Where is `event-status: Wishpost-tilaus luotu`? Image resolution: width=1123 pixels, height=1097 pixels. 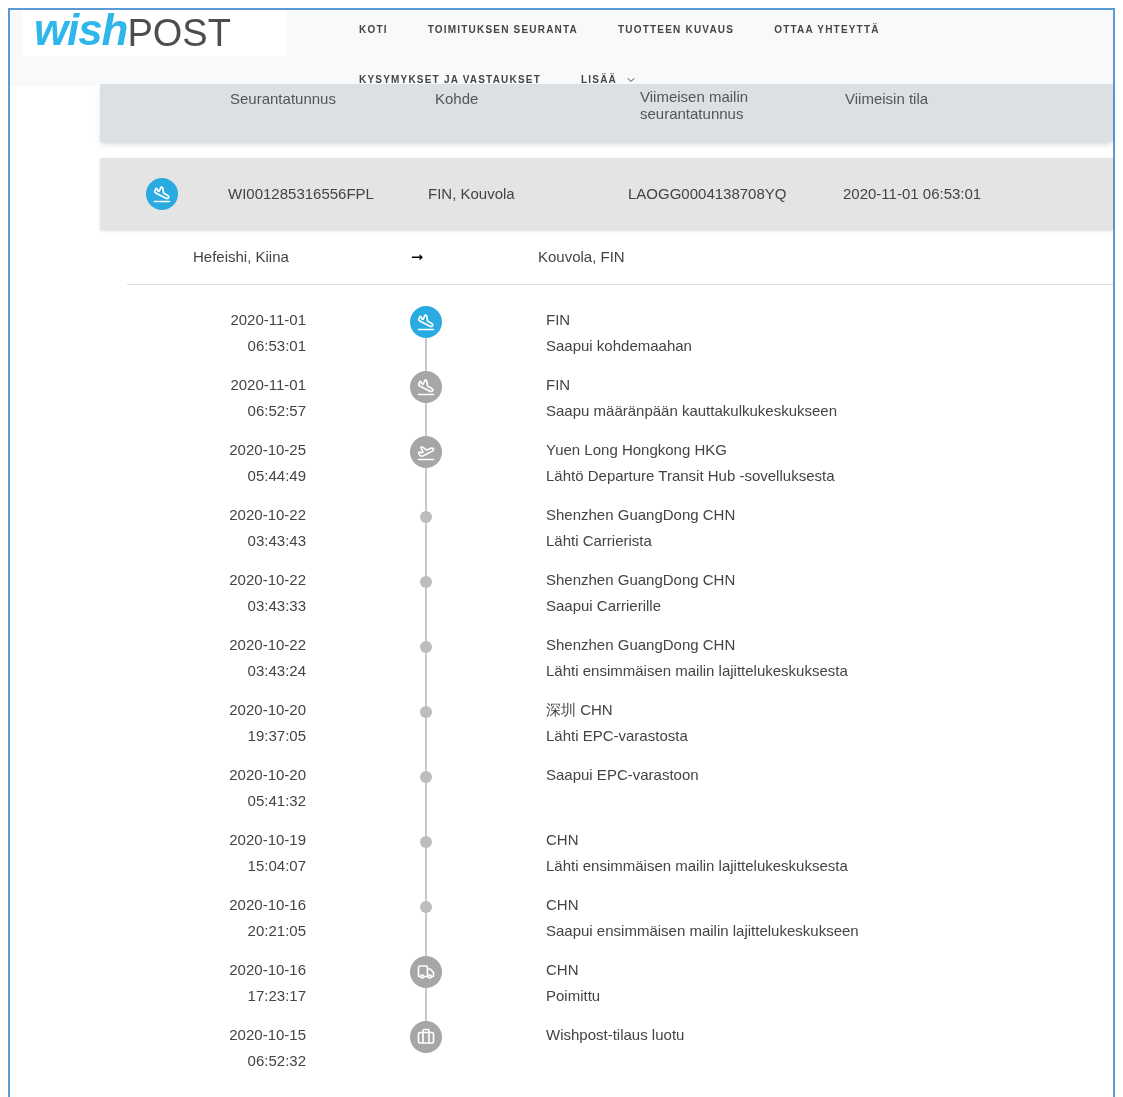
event-status: Wishpost-tilaus luotu is located at coordinates (615, 1035).